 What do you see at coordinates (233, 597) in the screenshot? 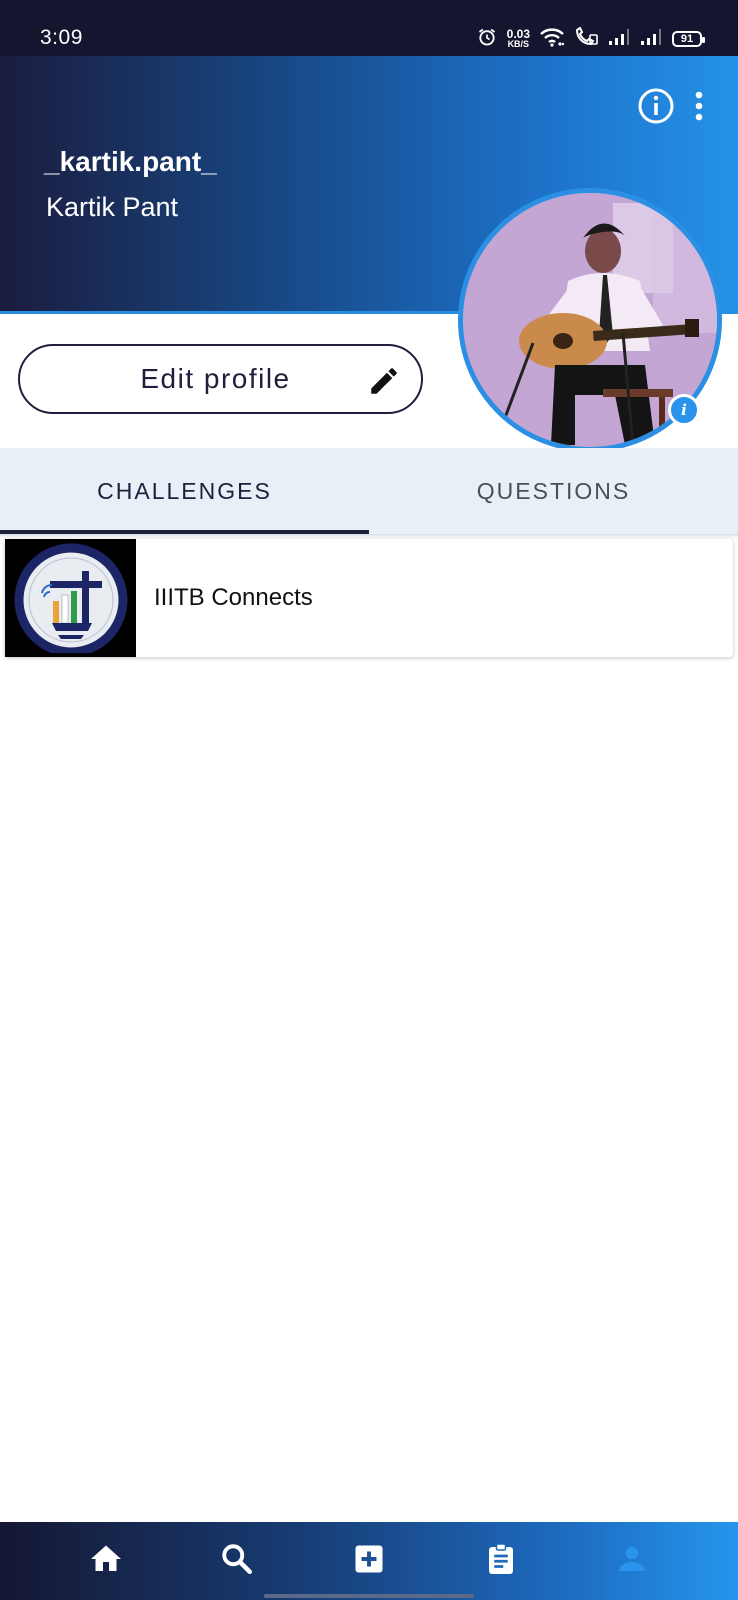
I see `challenge-title: IIITB Connects` at bounding box center [233, 597].